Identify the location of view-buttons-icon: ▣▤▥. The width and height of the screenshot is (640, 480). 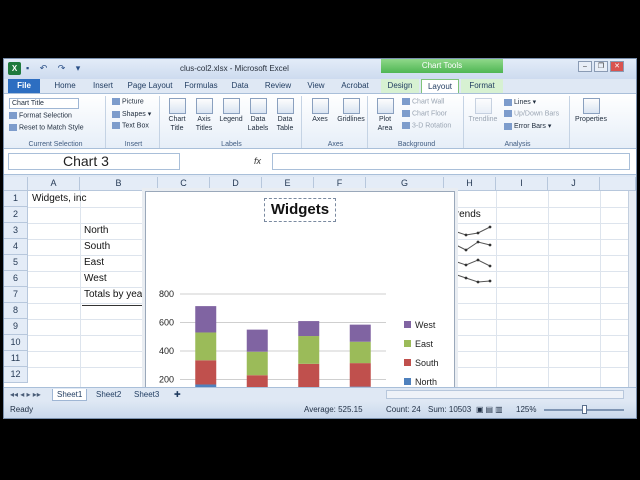
(490, 409).